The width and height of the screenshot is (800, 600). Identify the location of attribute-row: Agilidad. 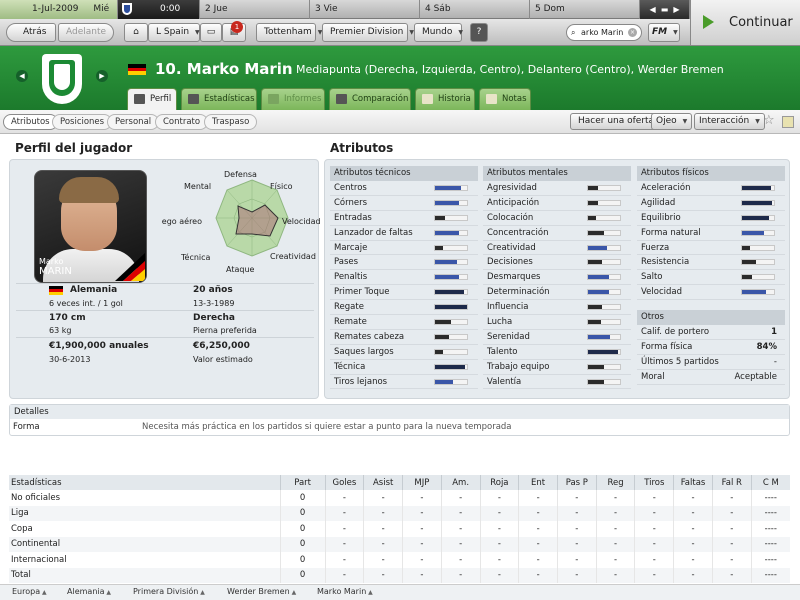
(711, 203).